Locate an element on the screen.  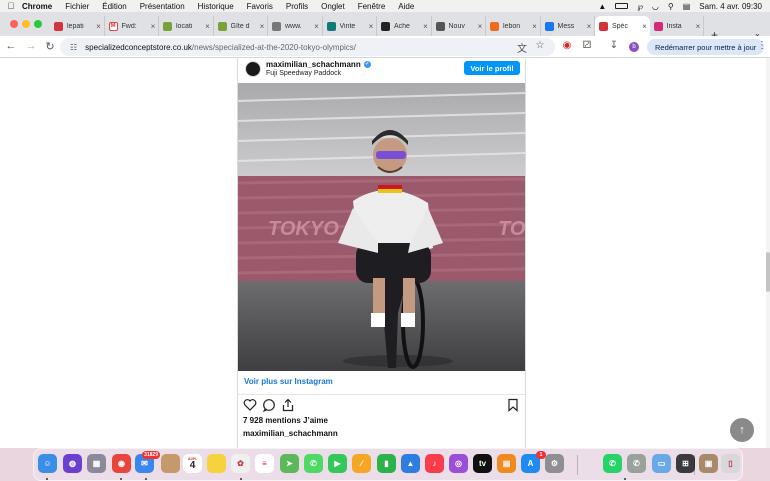
tab-11: Insta × is located at coordinates (677, 26).